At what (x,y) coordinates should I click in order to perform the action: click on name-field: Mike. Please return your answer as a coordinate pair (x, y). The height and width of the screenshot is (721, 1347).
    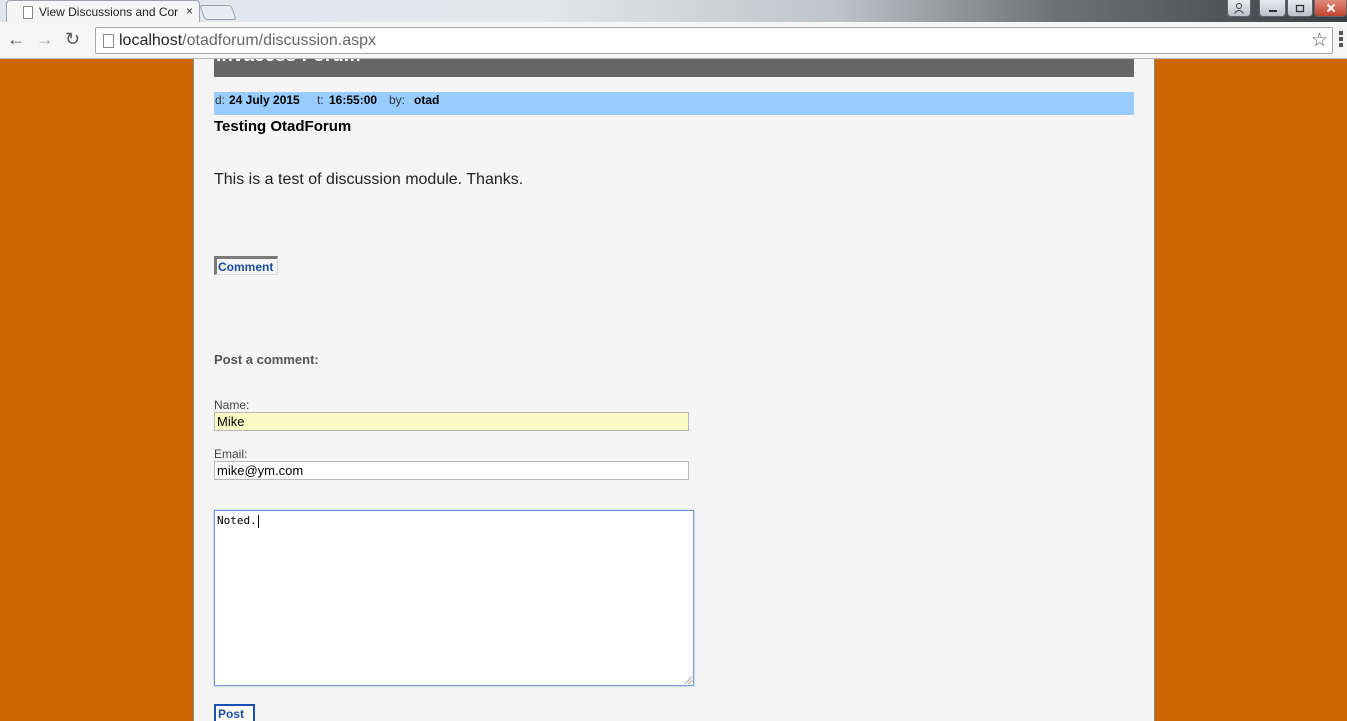
    Looking at the image, I should click on (451, 421).